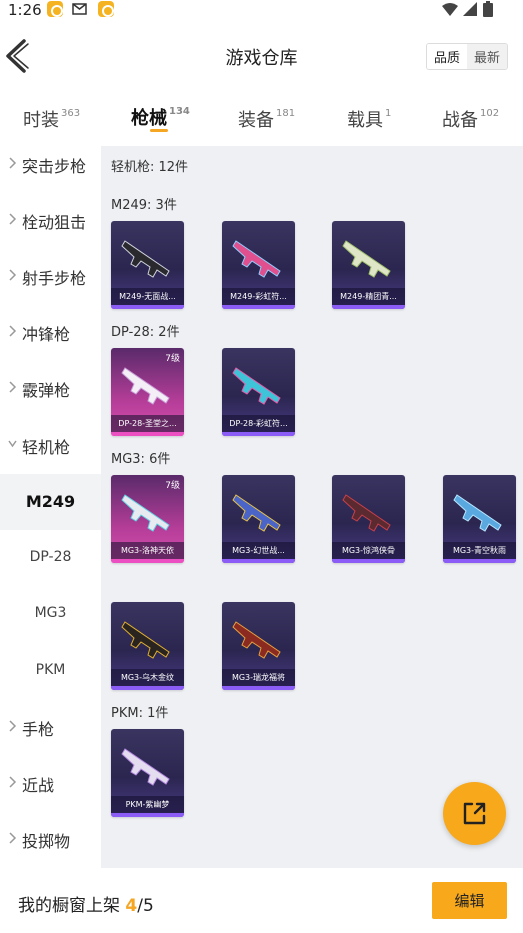 This screenshot has height=933, width=523. Describe the element at coordinates (50, 839) in the screenshot. I see `sidebar-item-throwables: 投掷物` at that location.